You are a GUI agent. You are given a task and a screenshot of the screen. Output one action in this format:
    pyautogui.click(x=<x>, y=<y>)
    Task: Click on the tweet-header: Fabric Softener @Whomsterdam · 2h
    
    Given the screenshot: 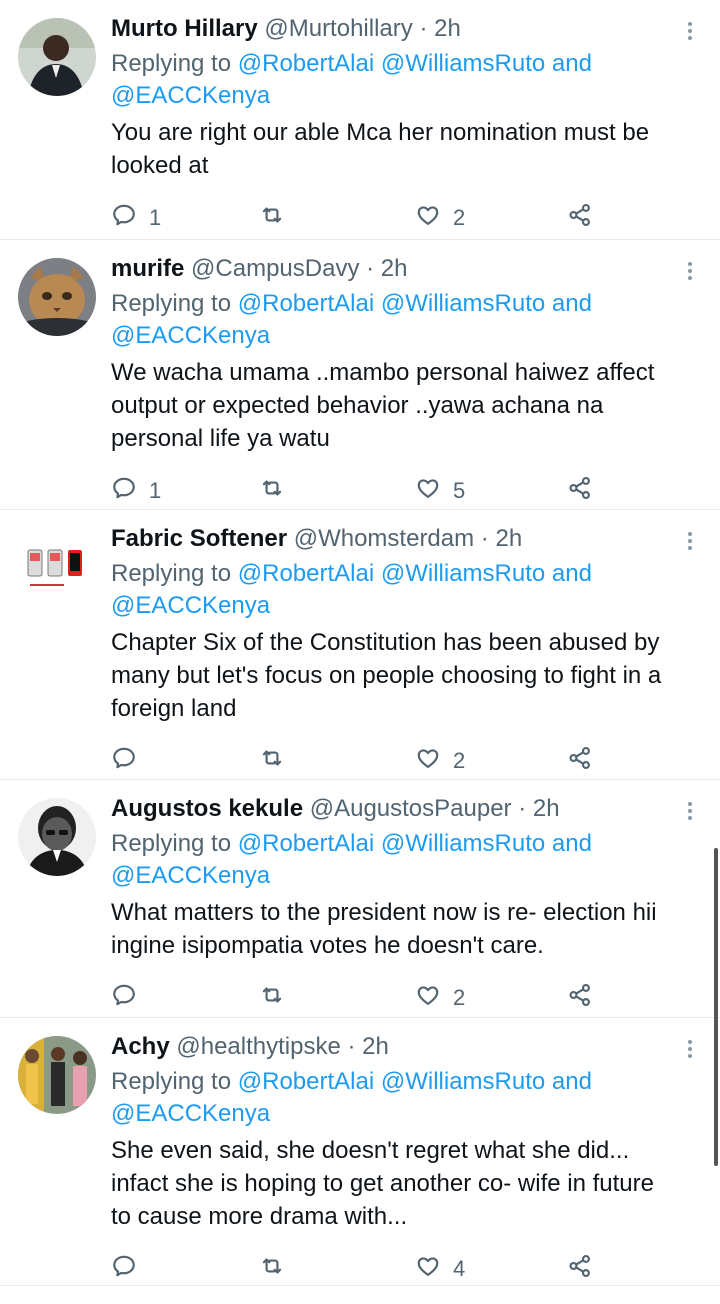 What is the action you would take?
    pyautogui.click(x=316, y=539)
    